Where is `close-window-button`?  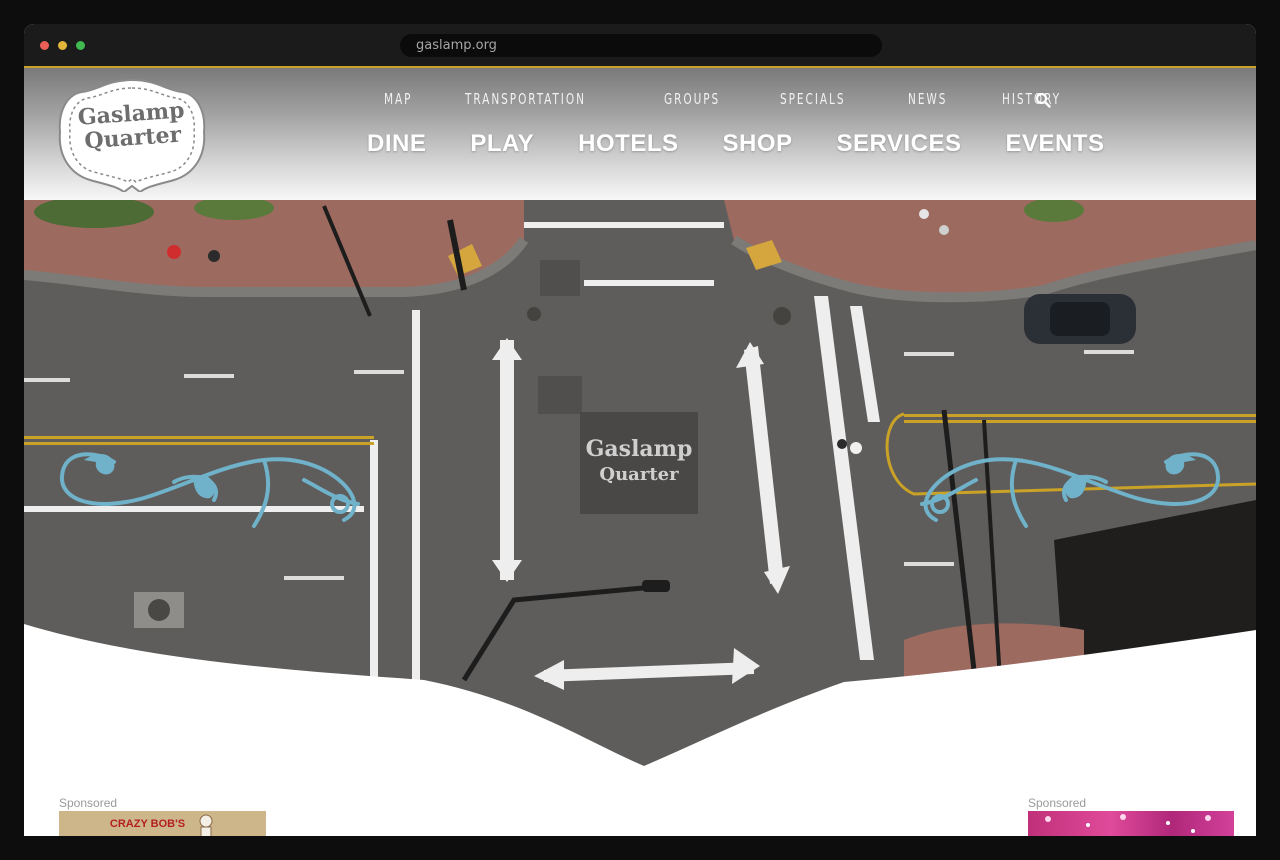
close-window-button is located at coordinates (44, 45).